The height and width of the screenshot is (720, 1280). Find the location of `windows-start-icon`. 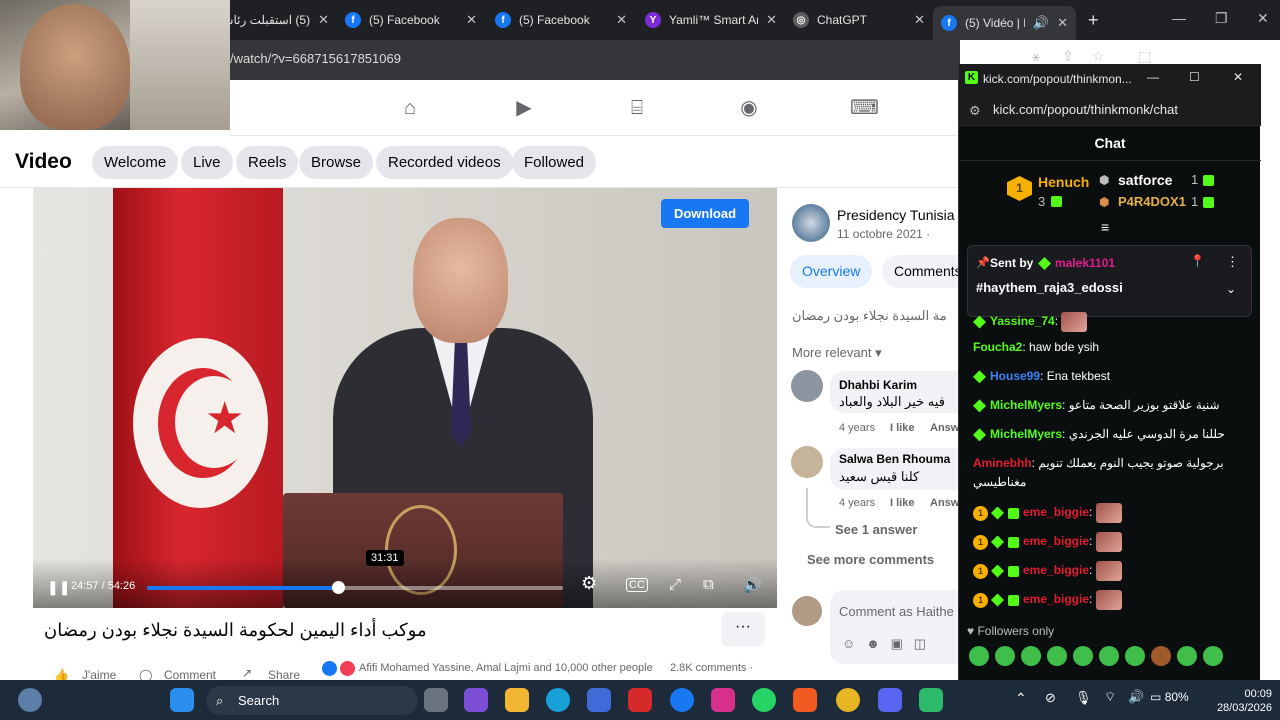

windows-start-icon is located at coordinates (182, 700).